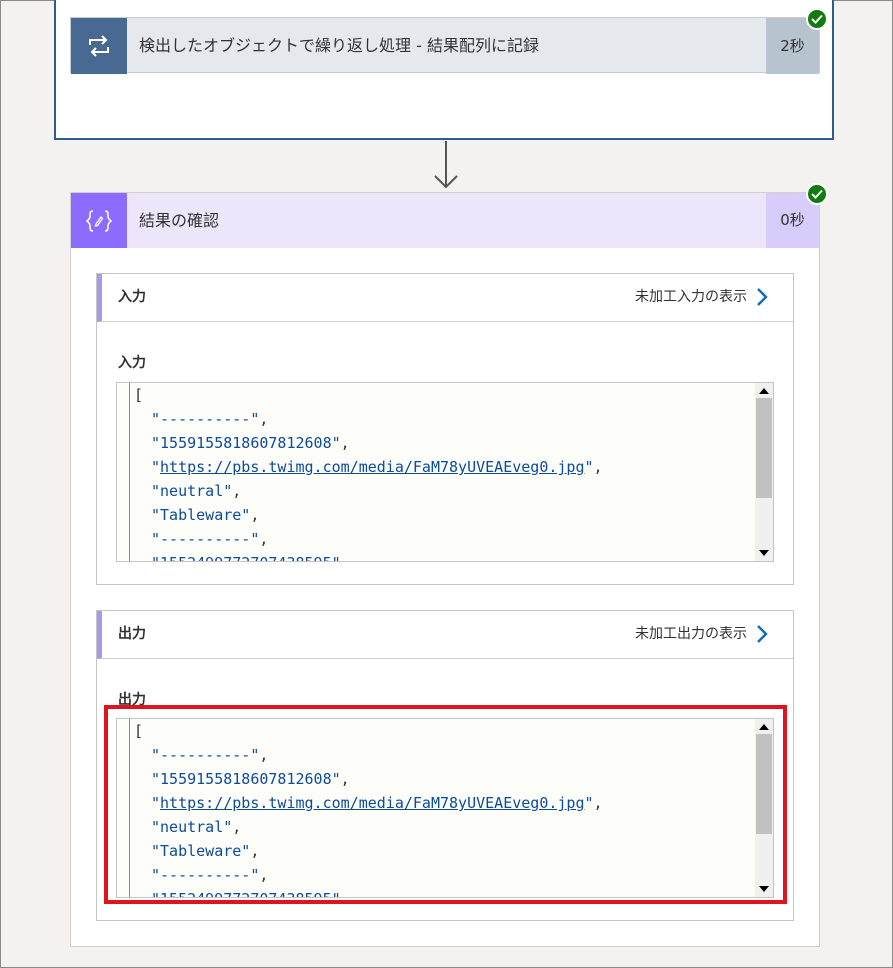  What do you see at coordinates (132, 634) in the screenshot?
I see `outputs-section-title: 出力` at bounding box center [132, 634].